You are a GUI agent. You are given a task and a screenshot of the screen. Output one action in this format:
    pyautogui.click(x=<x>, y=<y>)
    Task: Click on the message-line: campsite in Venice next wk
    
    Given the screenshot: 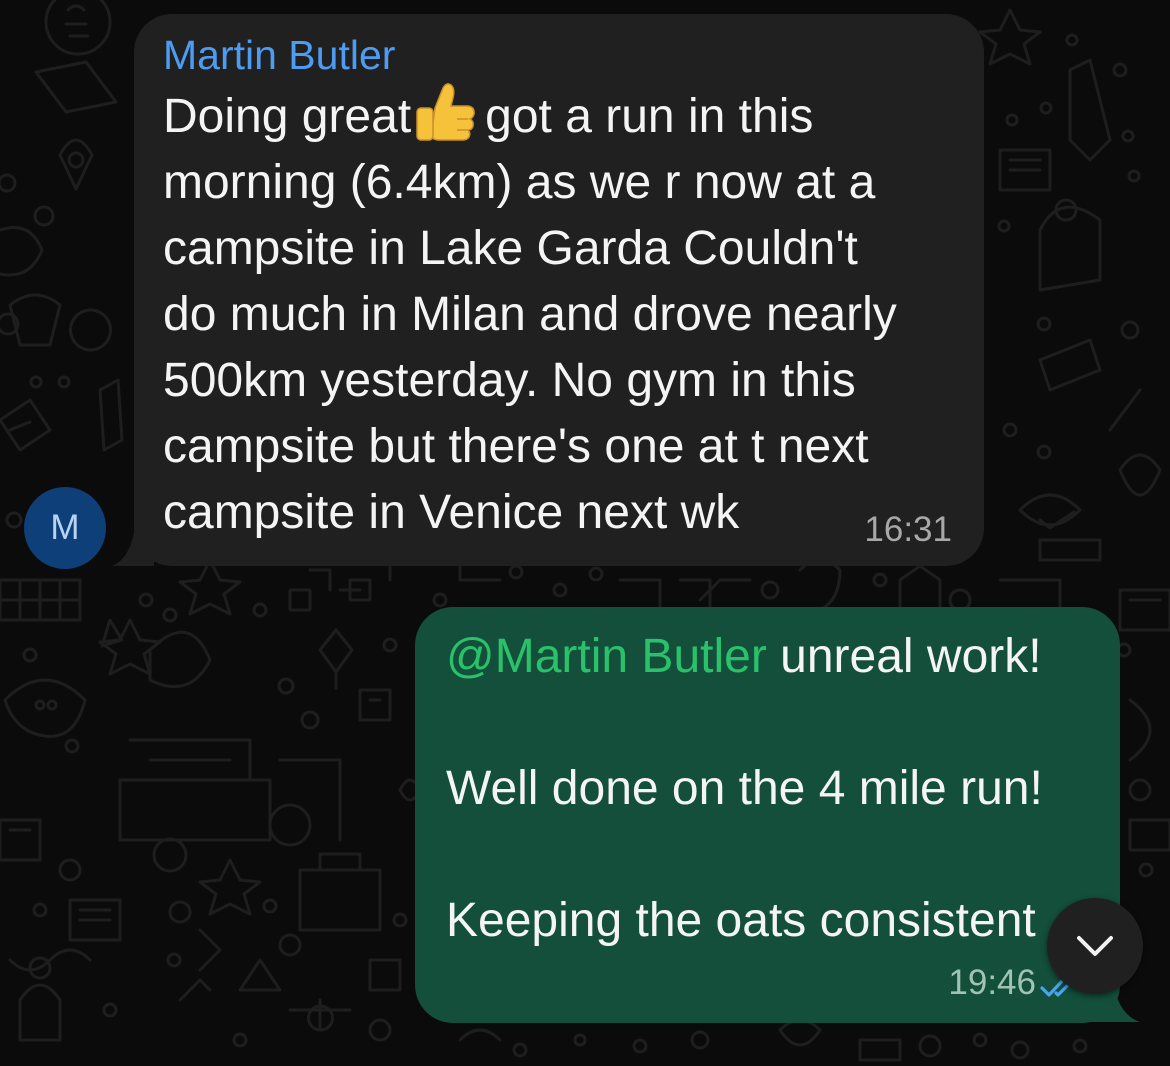 What is the action you would take?
    pyautogui.click(x=451, y=512)
    